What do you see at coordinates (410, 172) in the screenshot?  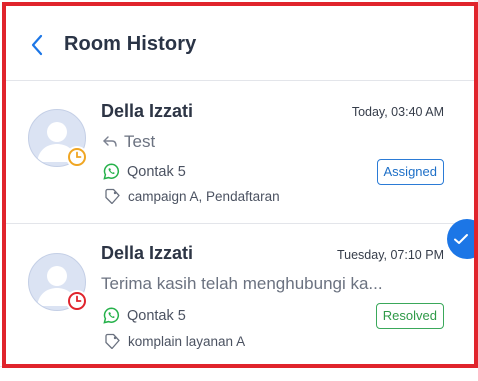 I see `status-badge: Assigned` at bounding box center [410, 172].